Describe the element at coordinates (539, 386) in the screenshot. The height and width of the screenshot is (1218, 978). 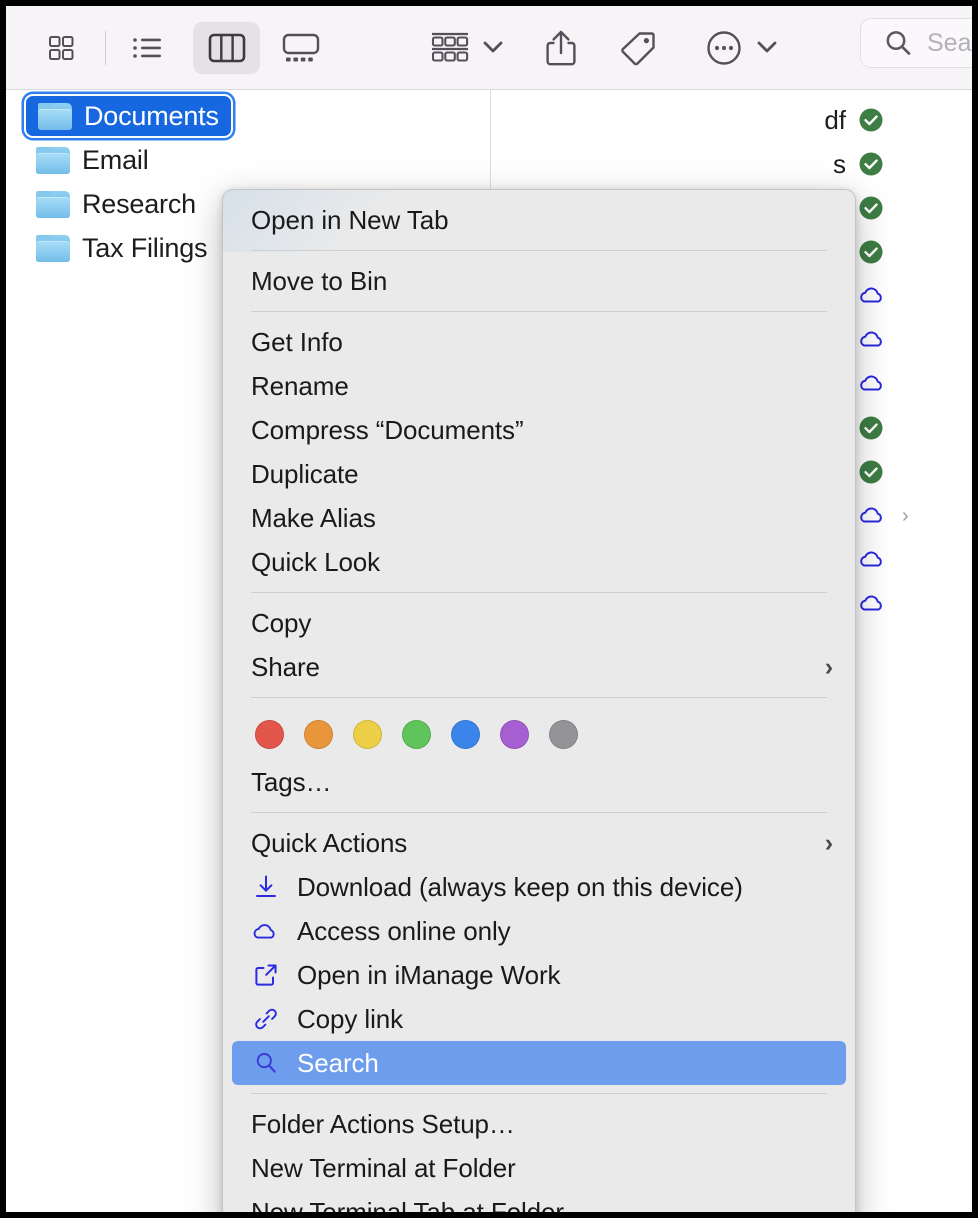
I see `menu-item-rename: Rename` at that location.